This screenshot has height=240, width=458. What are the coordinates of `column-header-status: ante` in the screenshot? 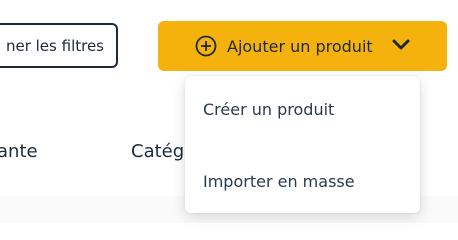 It's located at (19, 151).